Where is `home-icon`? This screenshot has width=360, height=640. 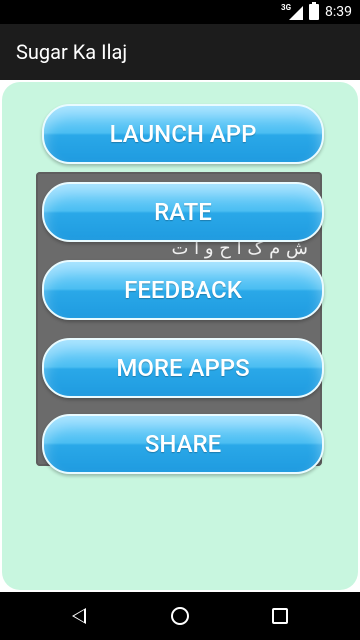 home-icon is located at coordinates (180, 616).